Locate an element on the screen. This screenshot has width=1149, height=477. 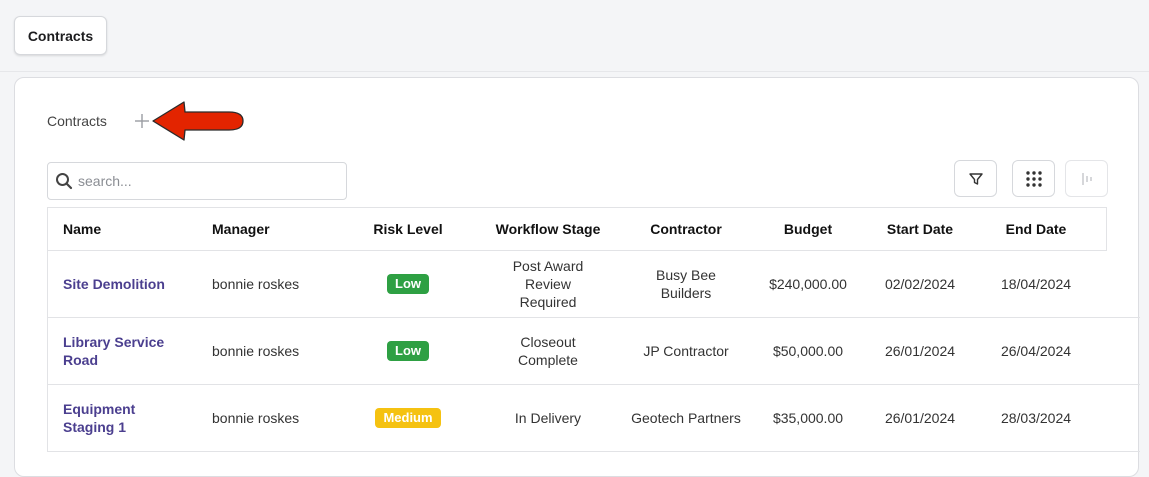
contract-name-link: Site Demolition is located at coordinates (128, 284).